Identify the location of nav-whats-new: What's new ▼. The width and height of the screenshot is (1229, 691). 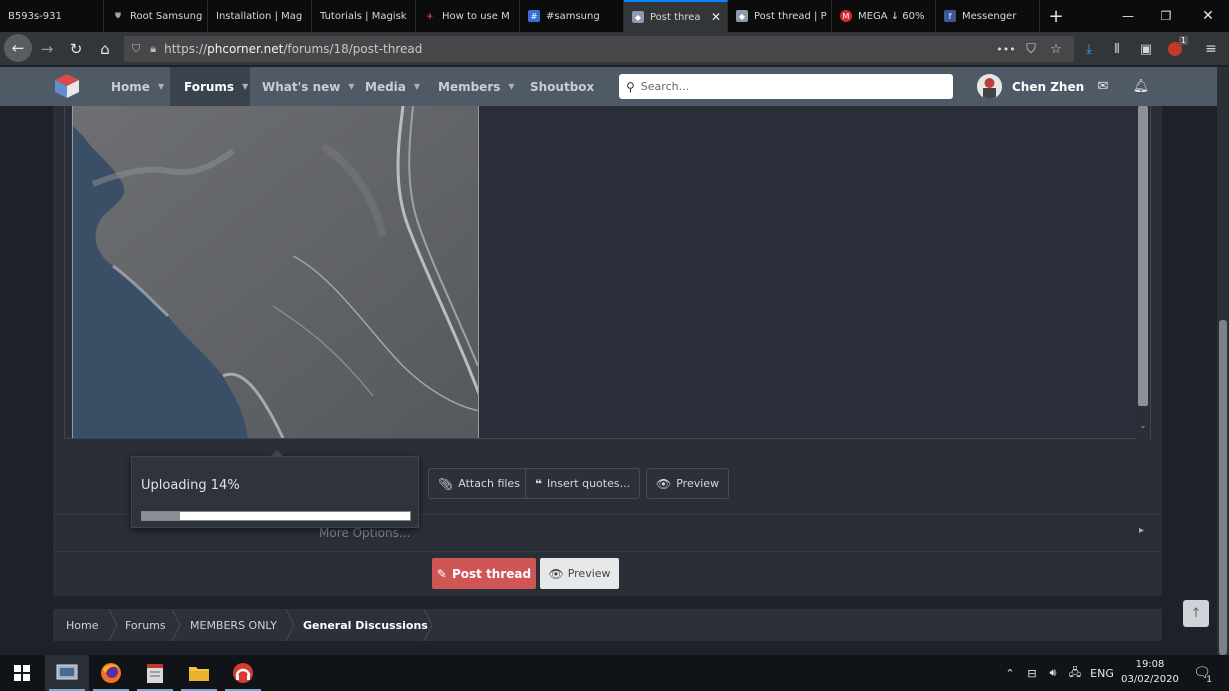
(308, 86).